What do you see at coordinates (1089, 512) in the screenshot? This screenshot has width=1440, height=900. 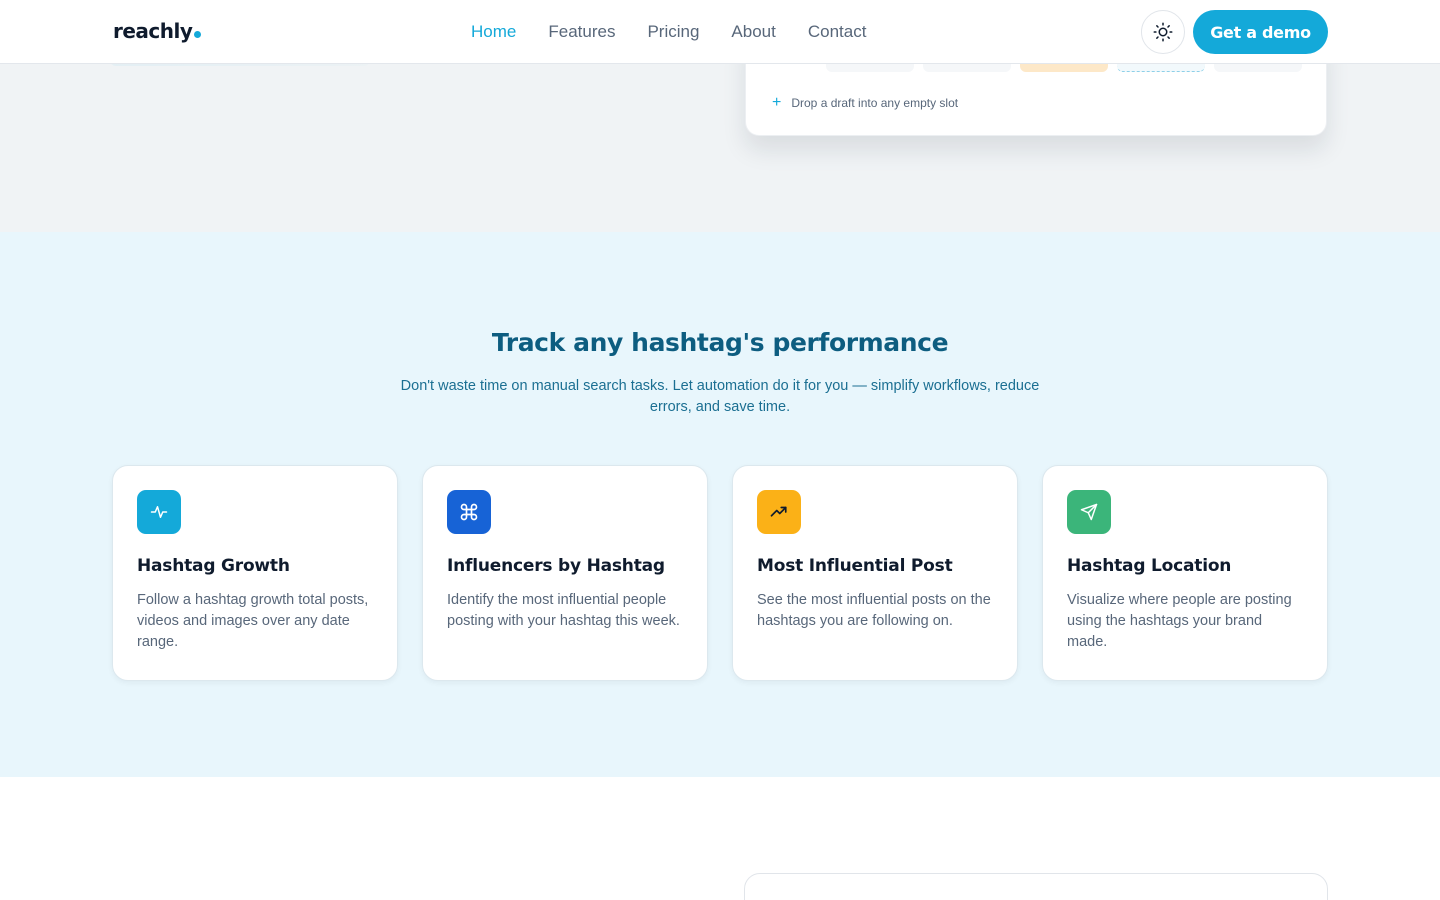 I see `send-icon` at bounding box center [1089, 512].